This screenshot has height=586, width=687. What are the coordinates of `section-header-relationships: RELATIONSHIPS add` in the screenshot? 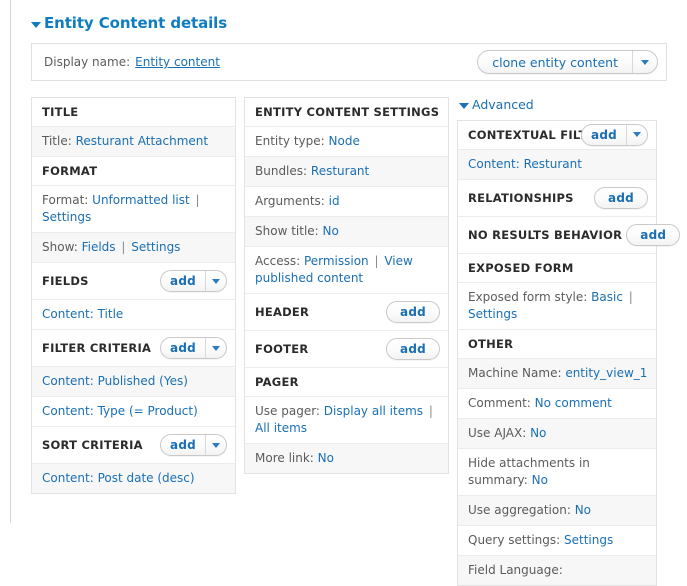 It's located at (557, 198).